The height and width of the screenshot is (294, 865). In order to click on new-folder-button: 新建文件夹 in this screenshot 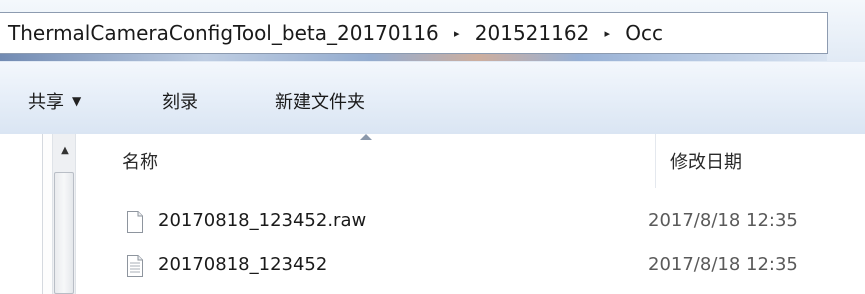, I will do `click(320, 101)`.